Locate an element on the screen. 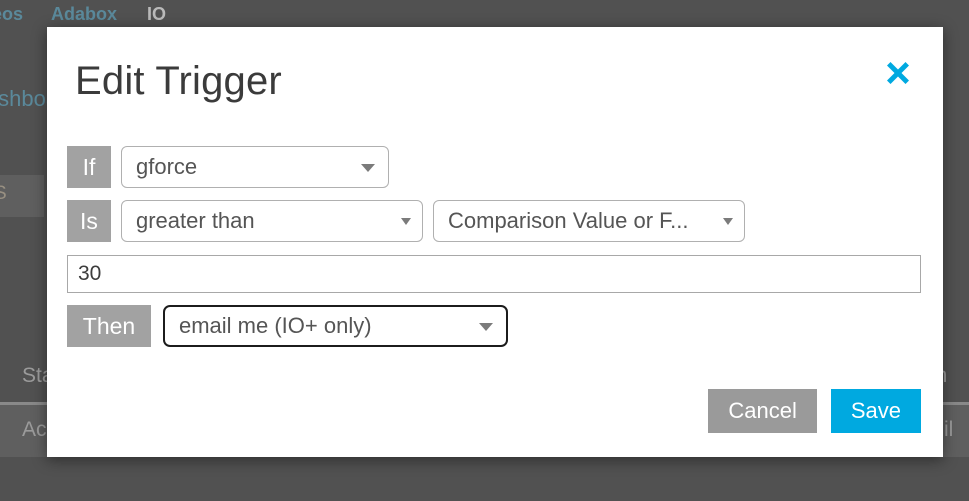 The image size is (969, 501). background-side-chip-label: S is located at coordinates (3, 193).